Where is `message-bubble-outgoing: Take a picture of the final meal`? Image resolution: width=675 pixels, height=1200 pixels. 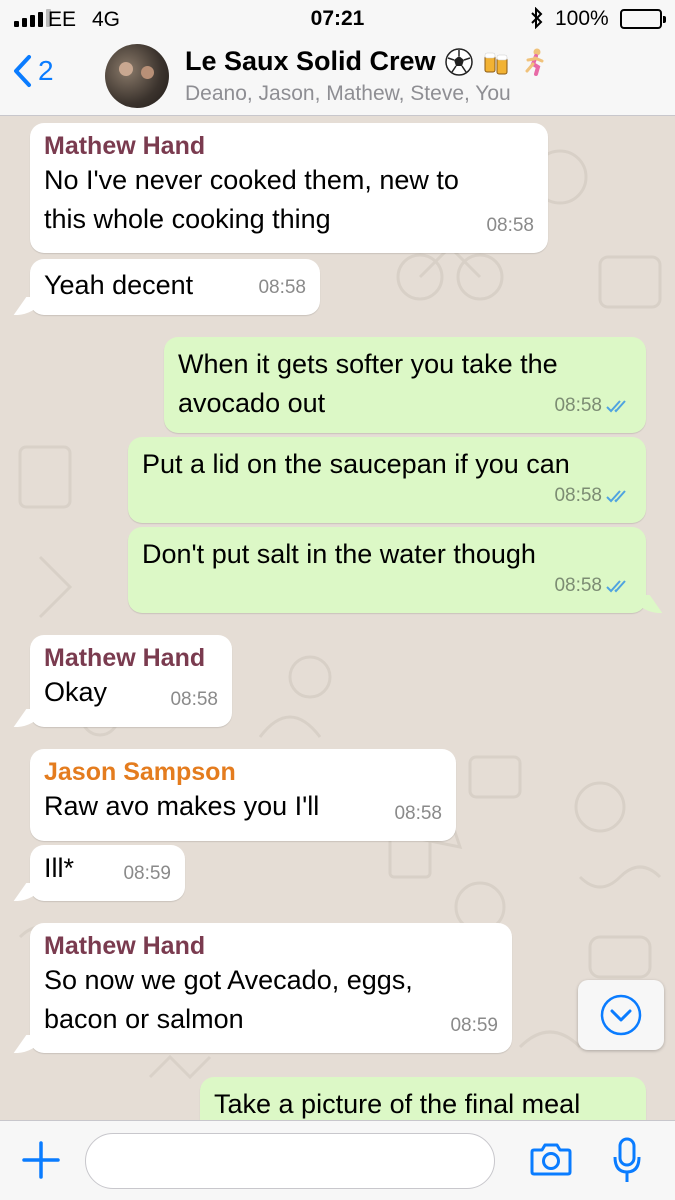 message-bubble-outgoing: Take a picture of the final meal is located at coordinates (423, 1098).